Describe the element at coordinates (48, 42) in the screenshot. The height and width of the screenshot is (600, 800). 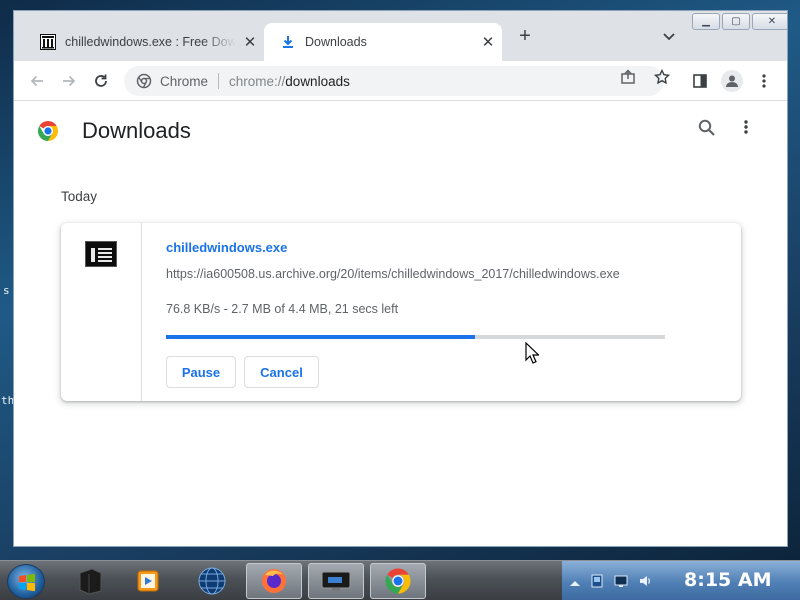
I see `archive-icon` at that location.